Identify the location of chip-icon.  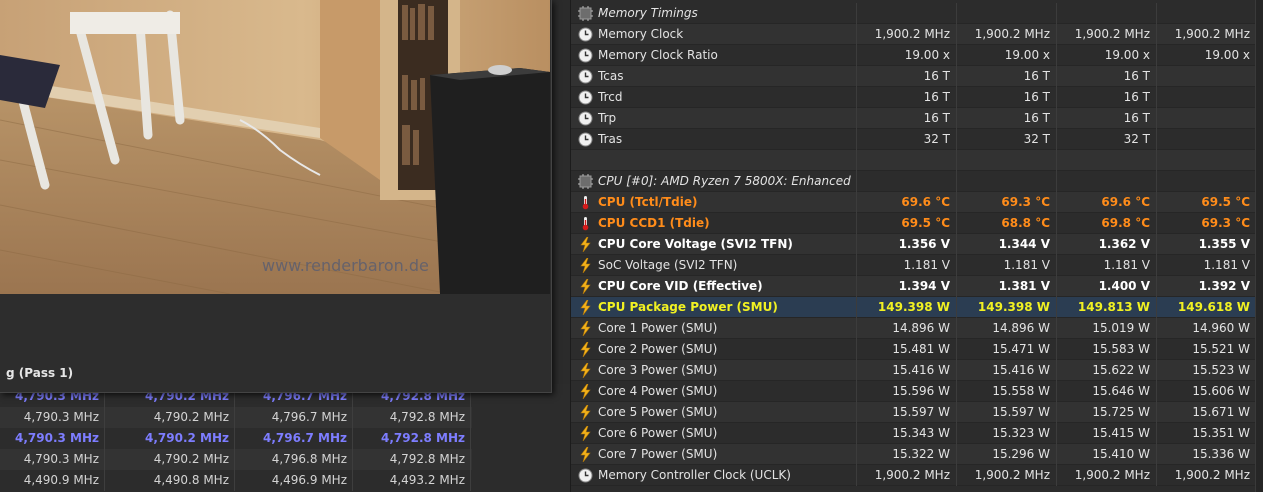
(585, 13).